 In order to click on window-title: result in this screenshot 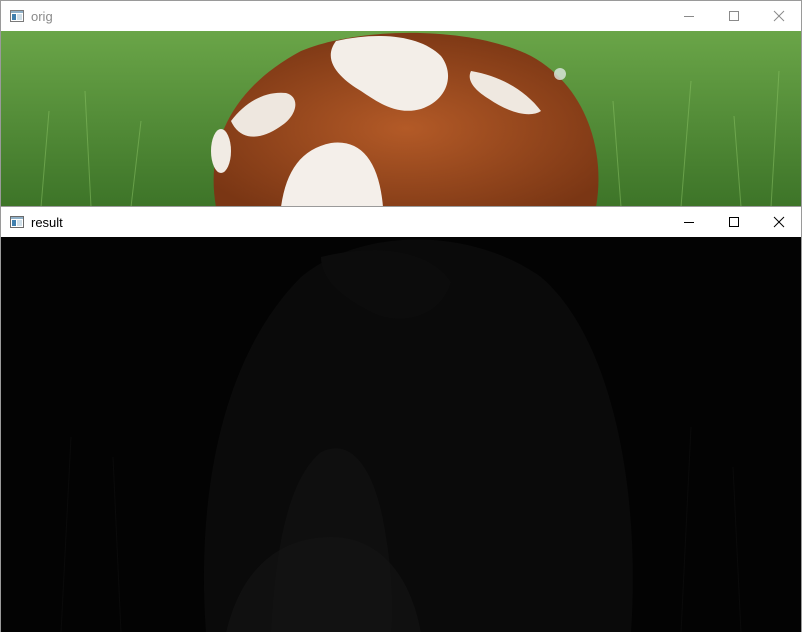, I will do `click(47, 222)`.